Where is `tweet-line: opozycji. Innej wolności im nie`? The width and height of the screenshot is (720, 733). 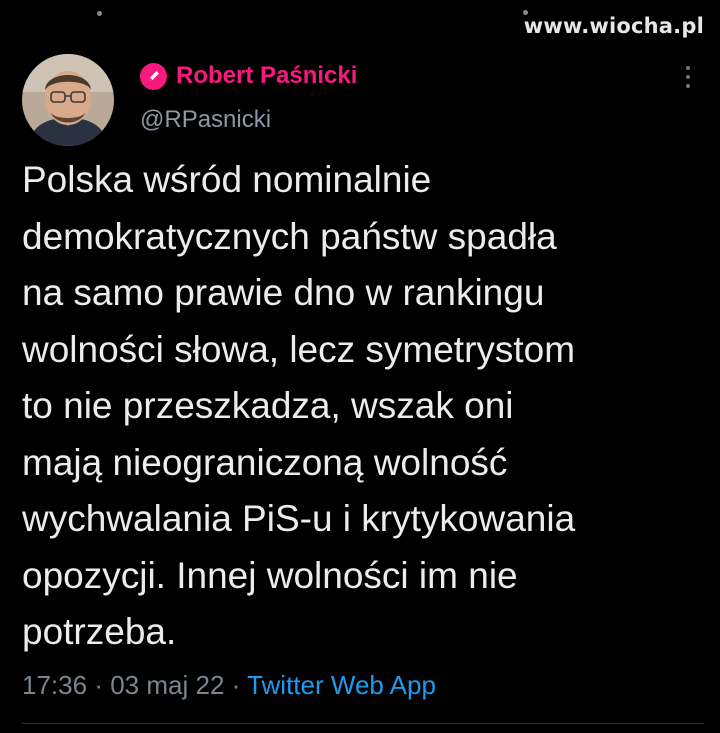
tweet-line: opozycji. Innej wolności im nie is located at coordinates (270, 575).